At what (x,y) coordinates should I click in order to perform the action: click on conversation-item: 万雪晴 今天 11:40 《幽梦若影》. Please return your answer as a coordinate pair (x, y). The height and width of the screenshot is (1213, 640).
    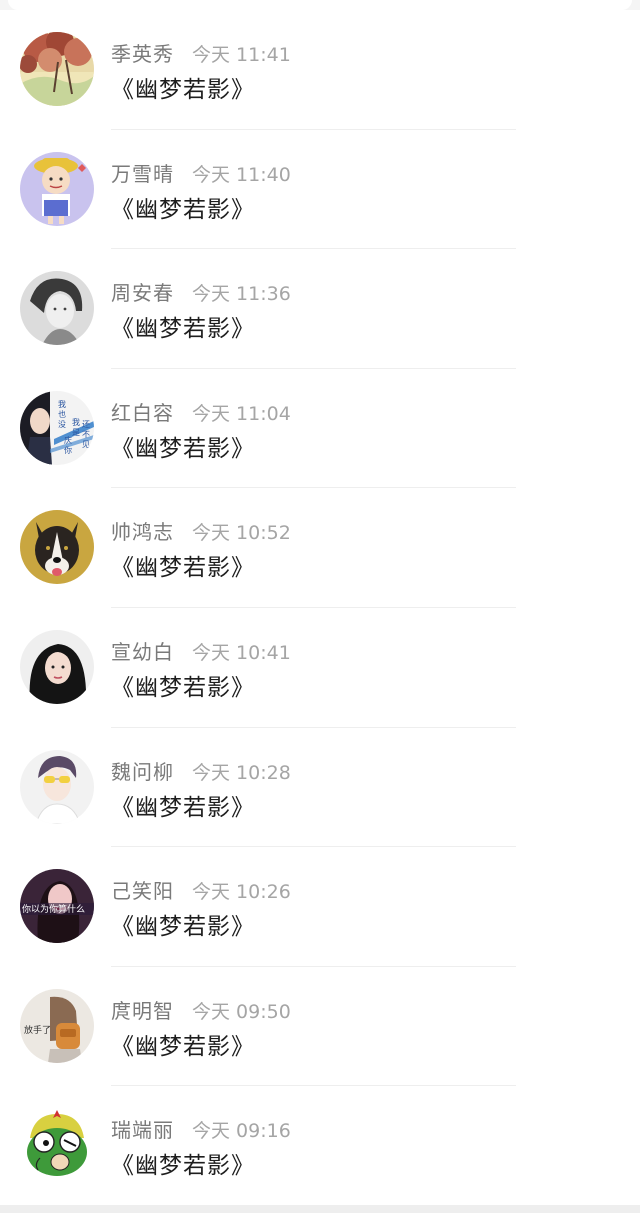
    Looking at the image, I should click on (320, 190).